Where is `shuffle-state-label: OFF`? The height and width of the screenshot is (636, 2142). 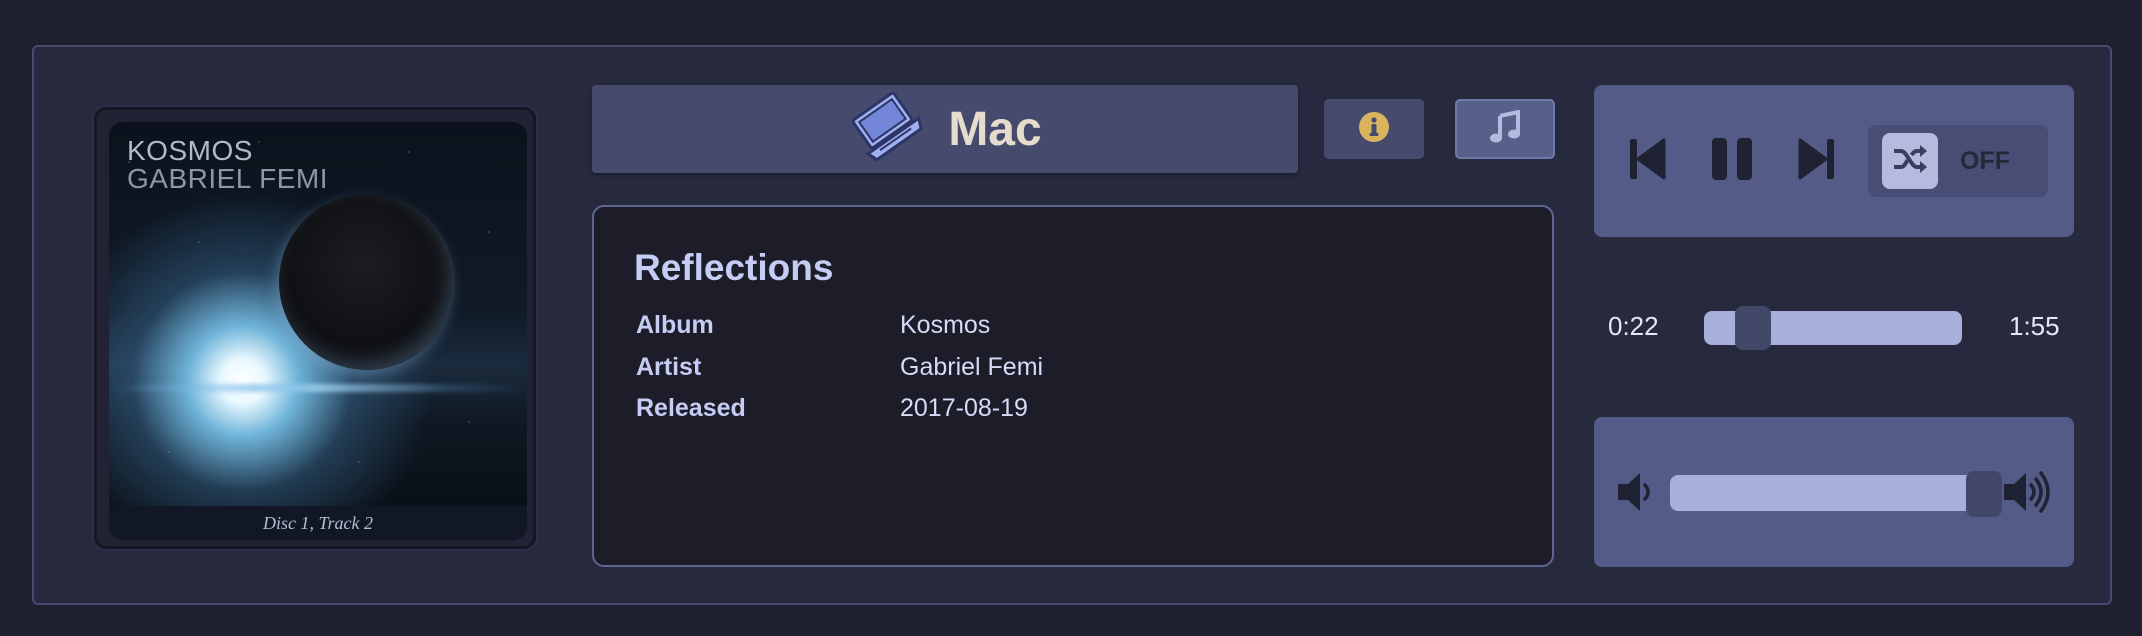
shuffle-state-label: OFF is located at coordinates (1985, 161).